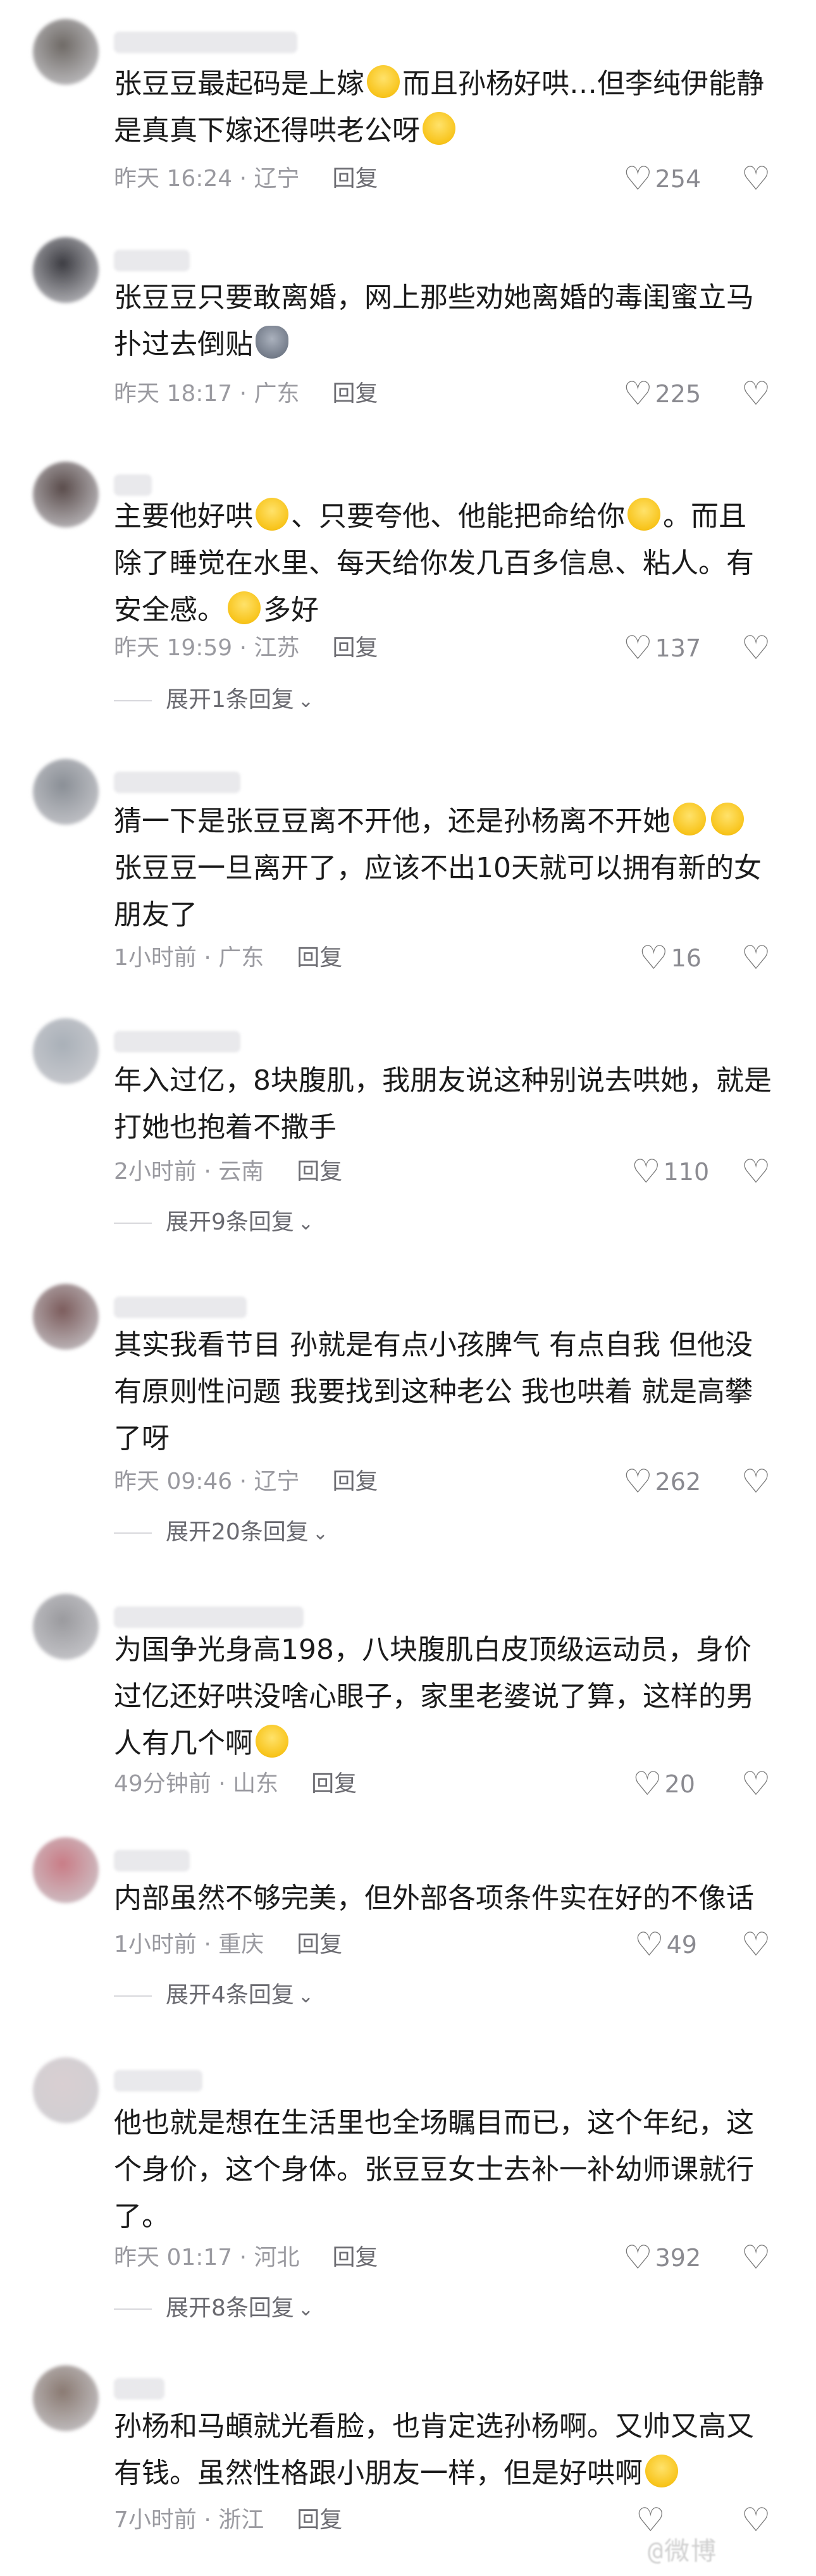  I want to click on expand-replies-button: 展开20条回复 ⌄, so click(221, 1532).